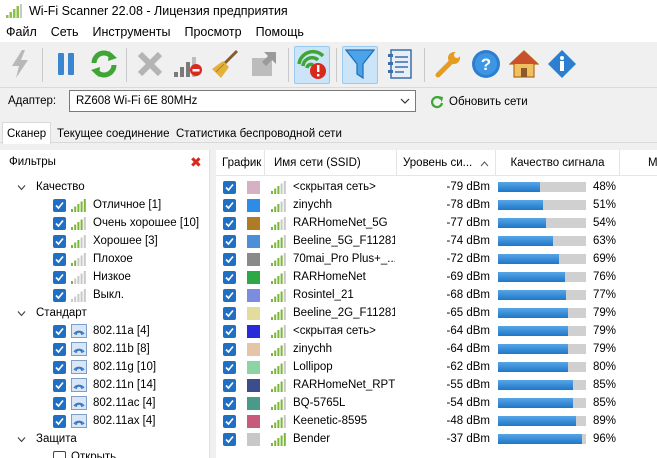 This screenshot has height=458, width=657. Describe the element at coordinates (132, 32) in the screenshot. I see `menu-tools: Инструменты` at that location.